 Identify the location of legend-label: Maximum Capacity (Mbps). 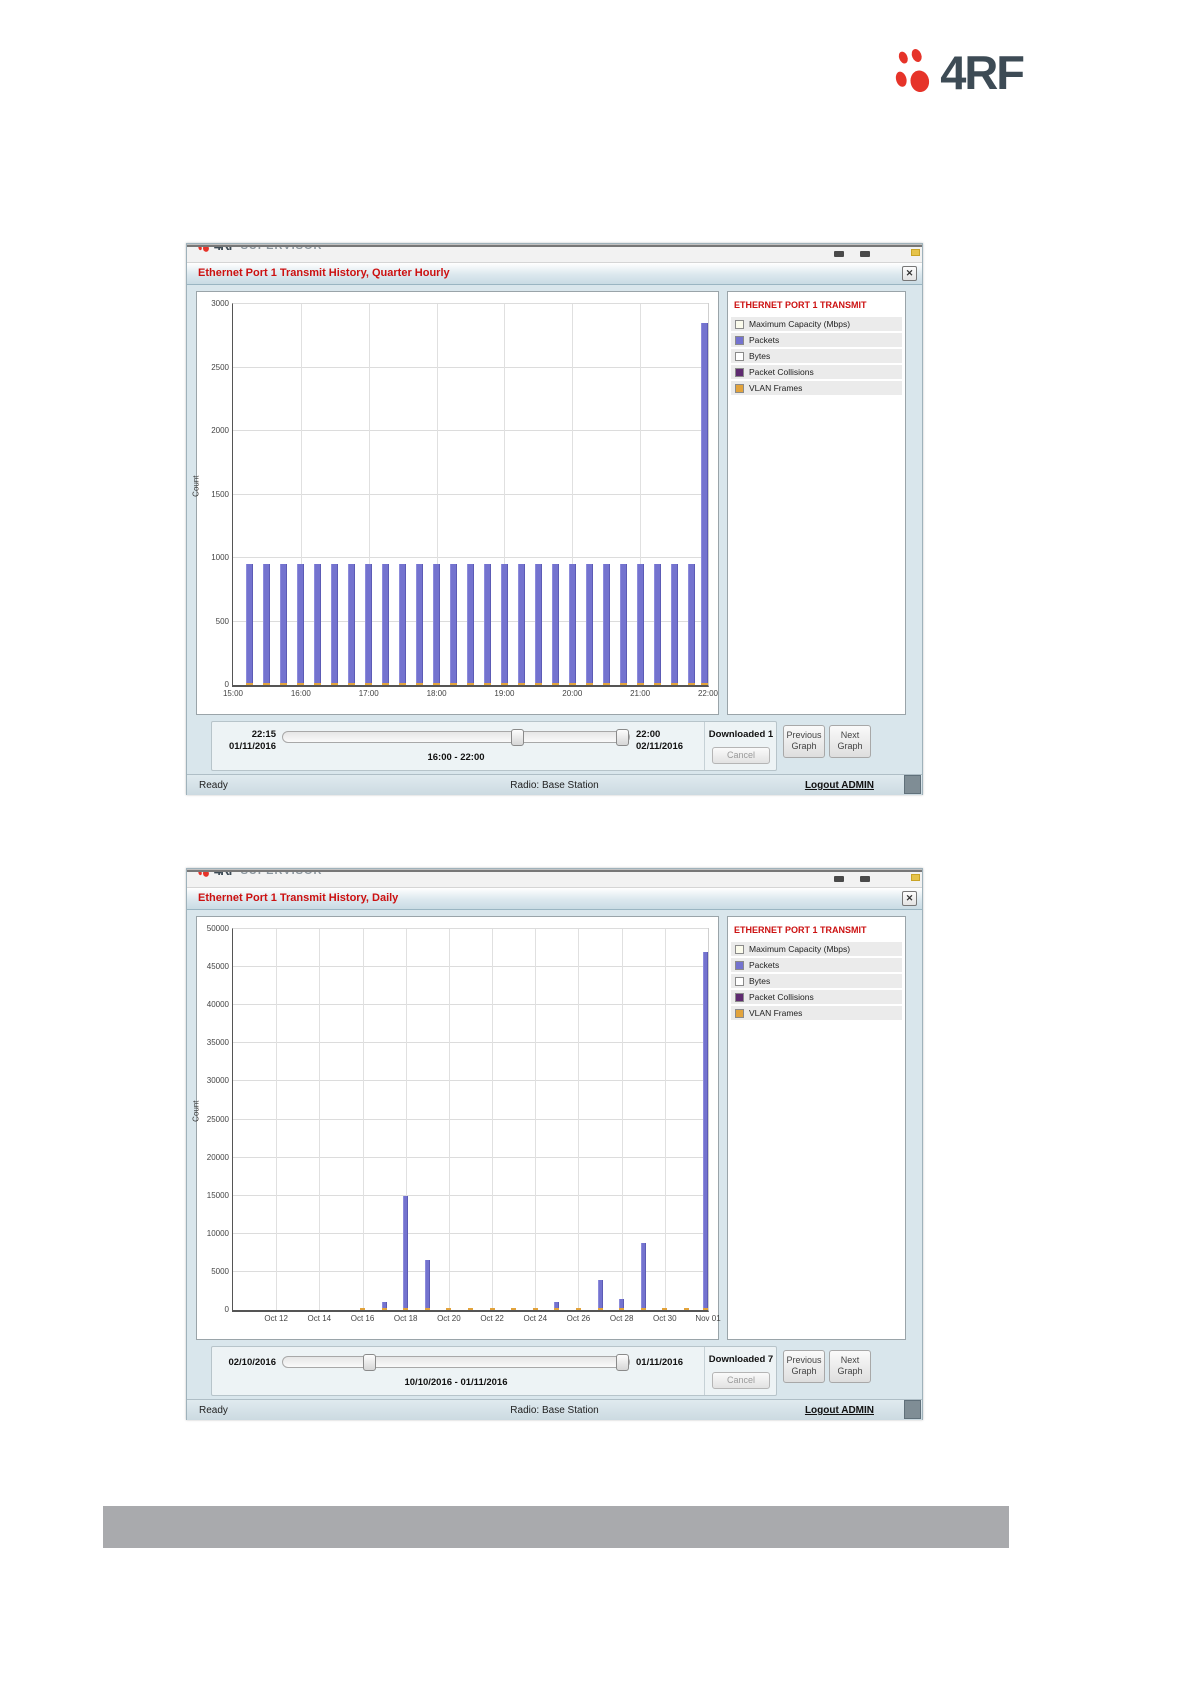
(800, 324).